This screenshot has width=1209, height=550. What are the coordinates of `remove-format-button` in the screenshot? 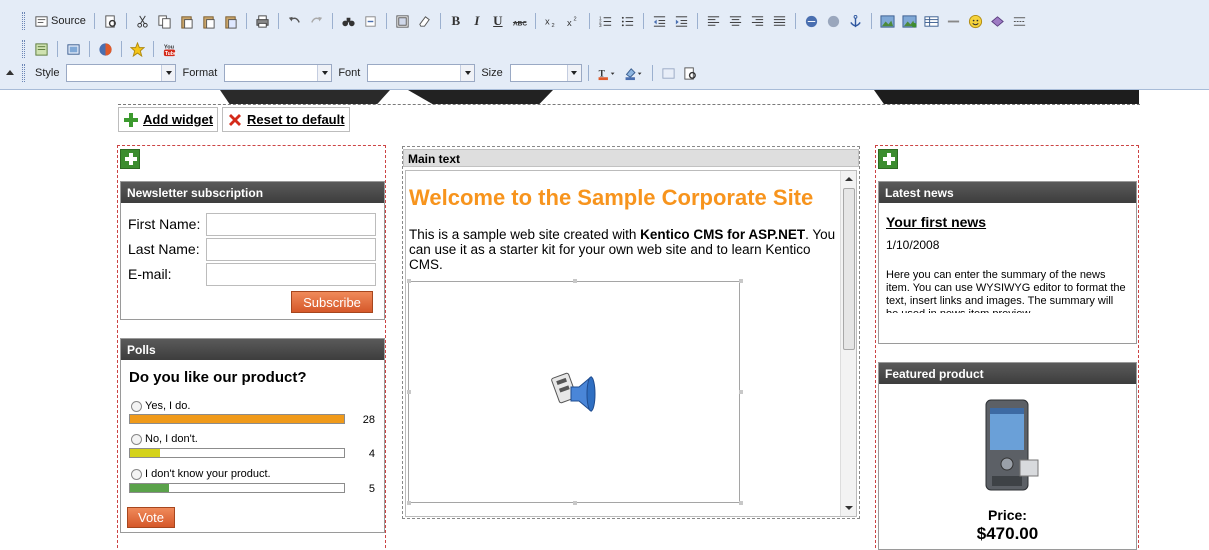 It's located at (424, 21).